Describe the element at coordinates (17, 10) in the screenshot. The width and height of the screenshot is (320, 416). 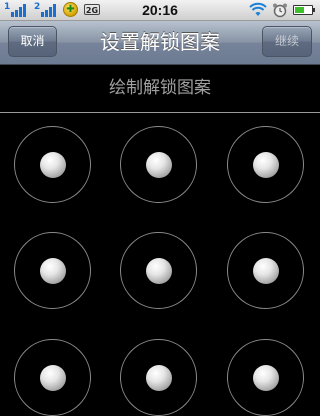
I see `signal-icon: 1` at that location.